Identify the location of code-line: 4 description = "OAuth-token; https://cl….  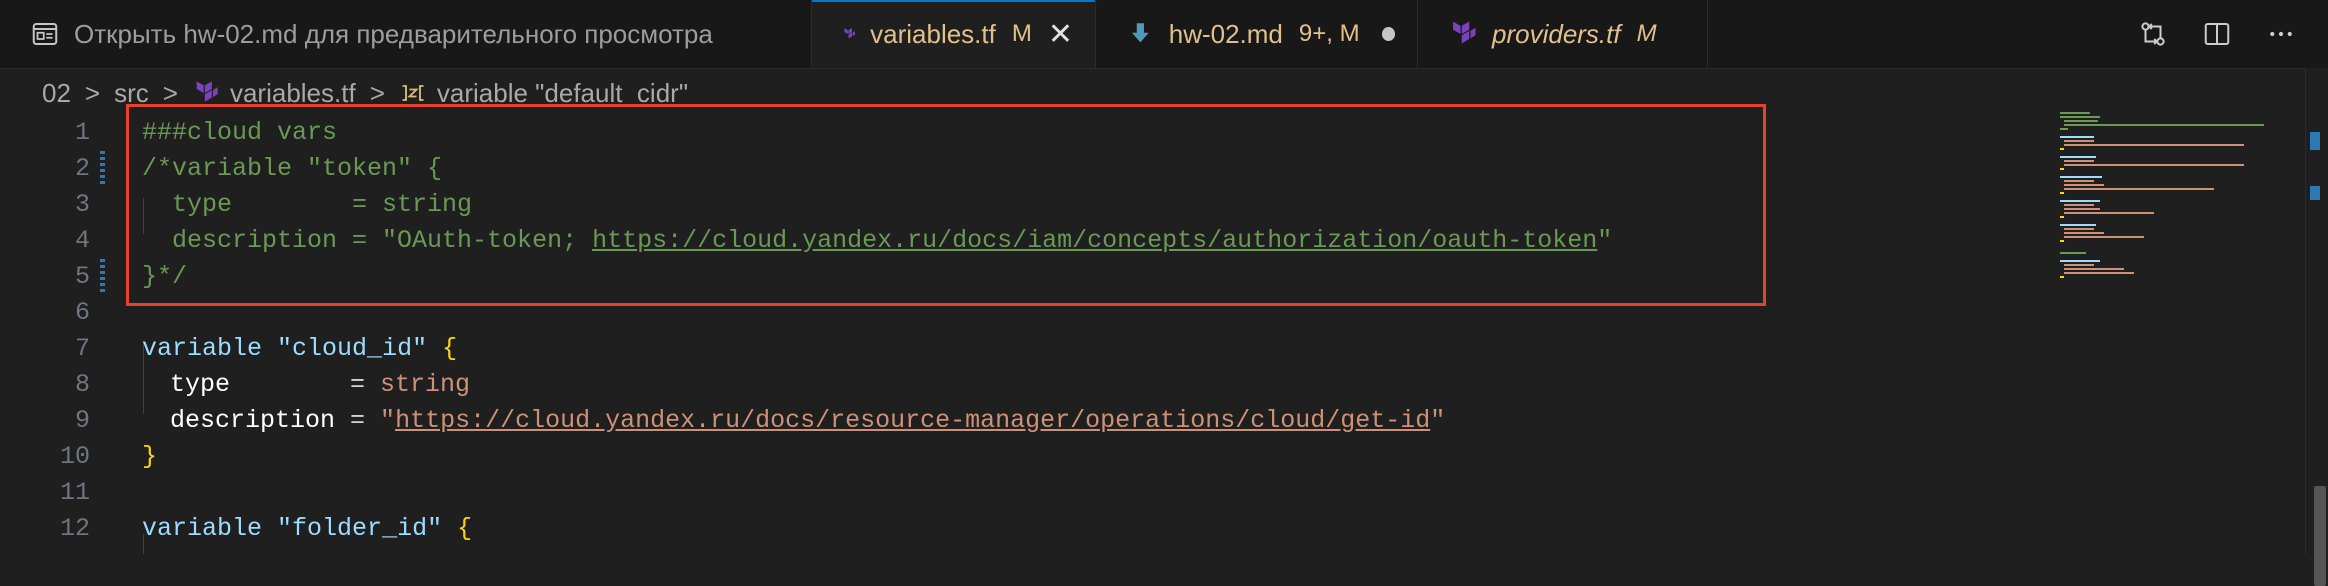
(1020, 240).